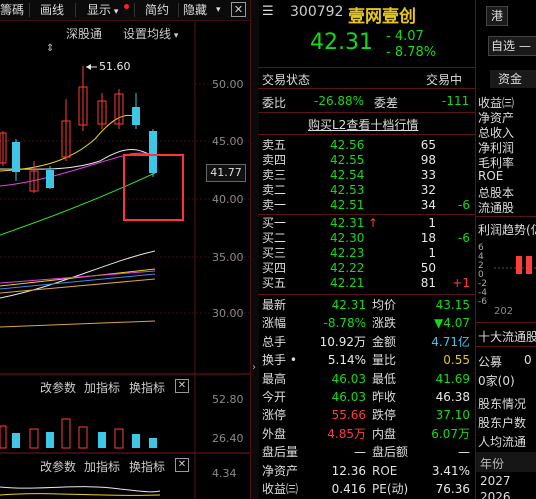 This screenshot has width=536, height=499. I want to click on ask-row-volume: 65, so click(428, 145).